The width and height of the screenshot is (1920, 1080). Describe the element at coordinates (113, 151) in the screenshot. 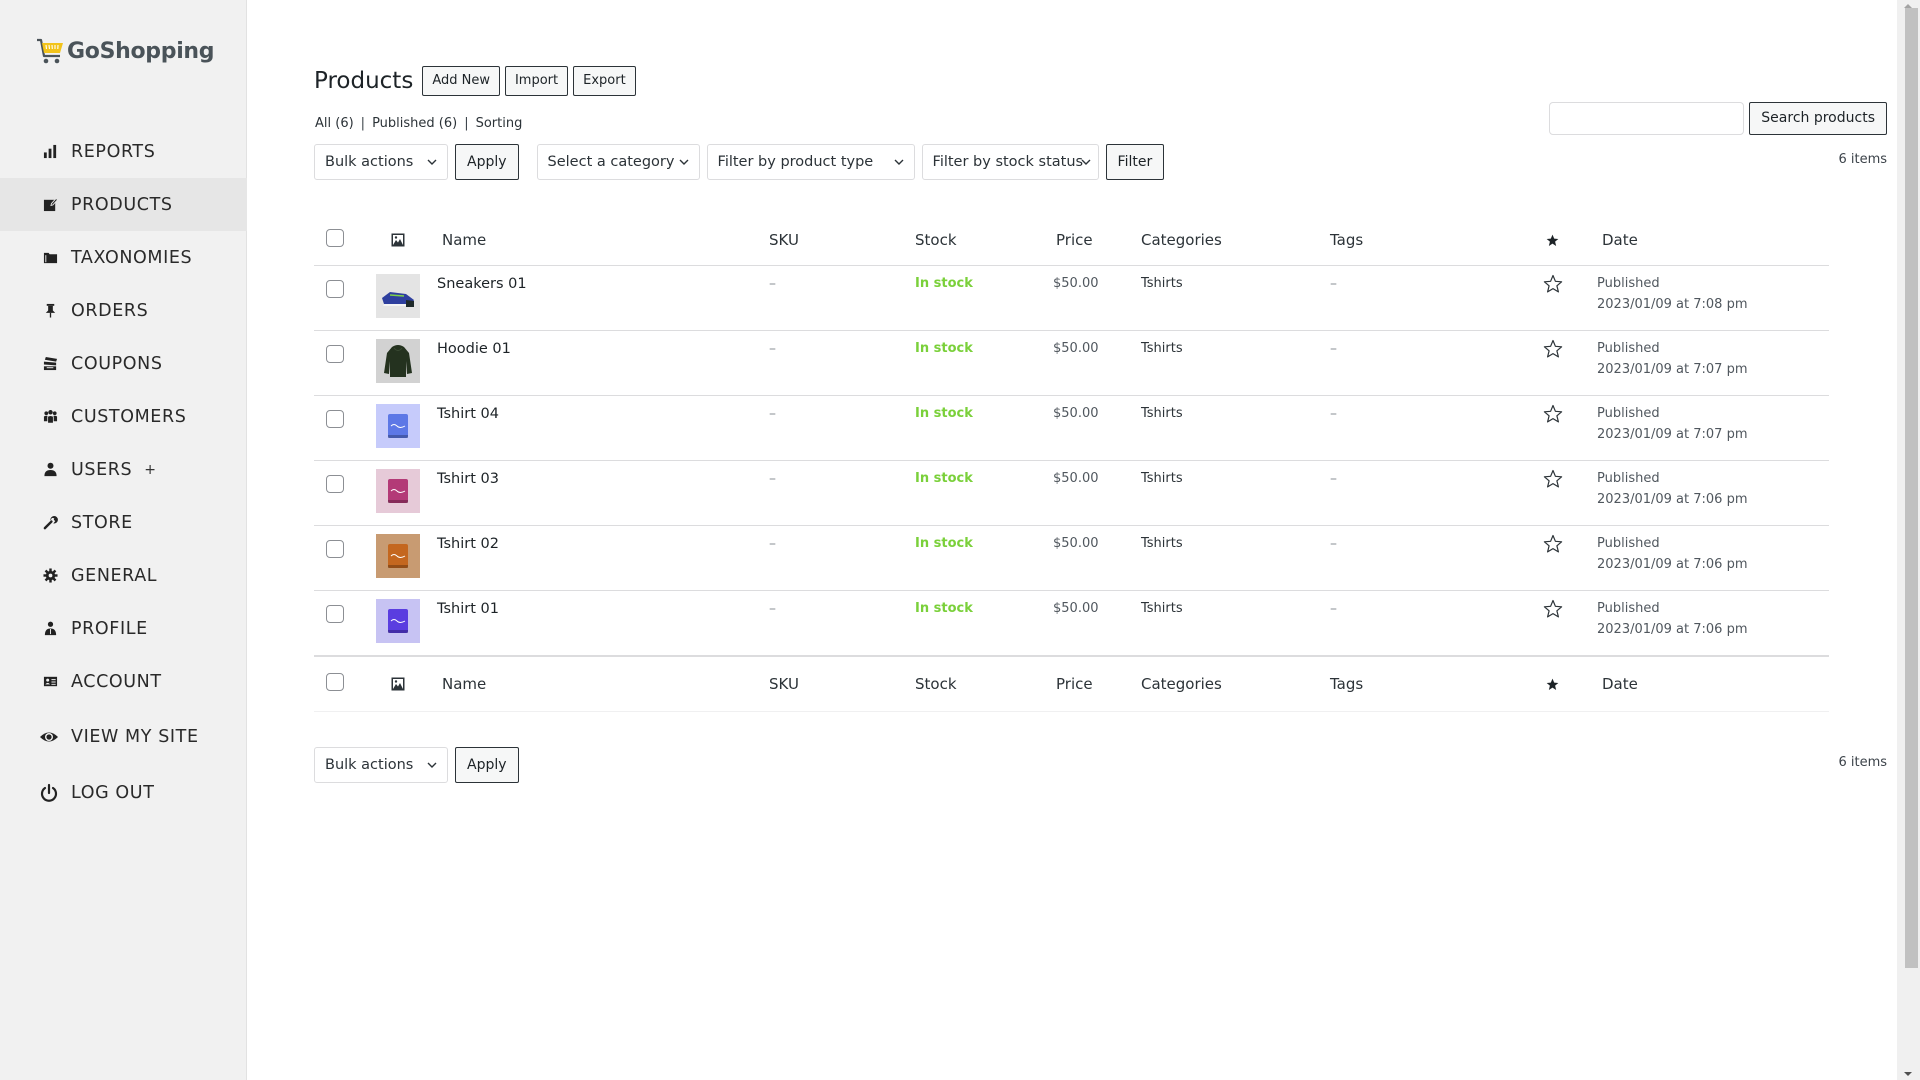

I see `sidebar-item-label: REPORTS` at that location.